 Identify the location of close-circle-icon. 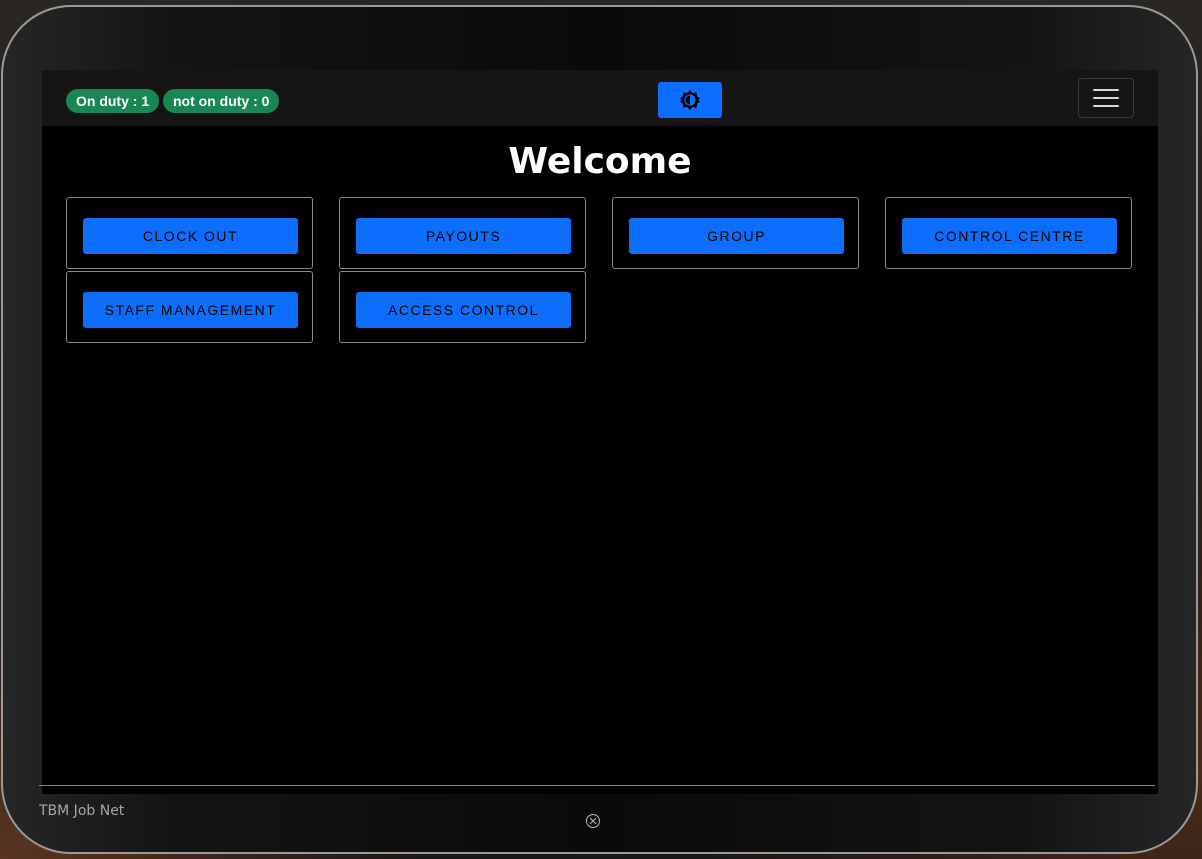
(593, 821).